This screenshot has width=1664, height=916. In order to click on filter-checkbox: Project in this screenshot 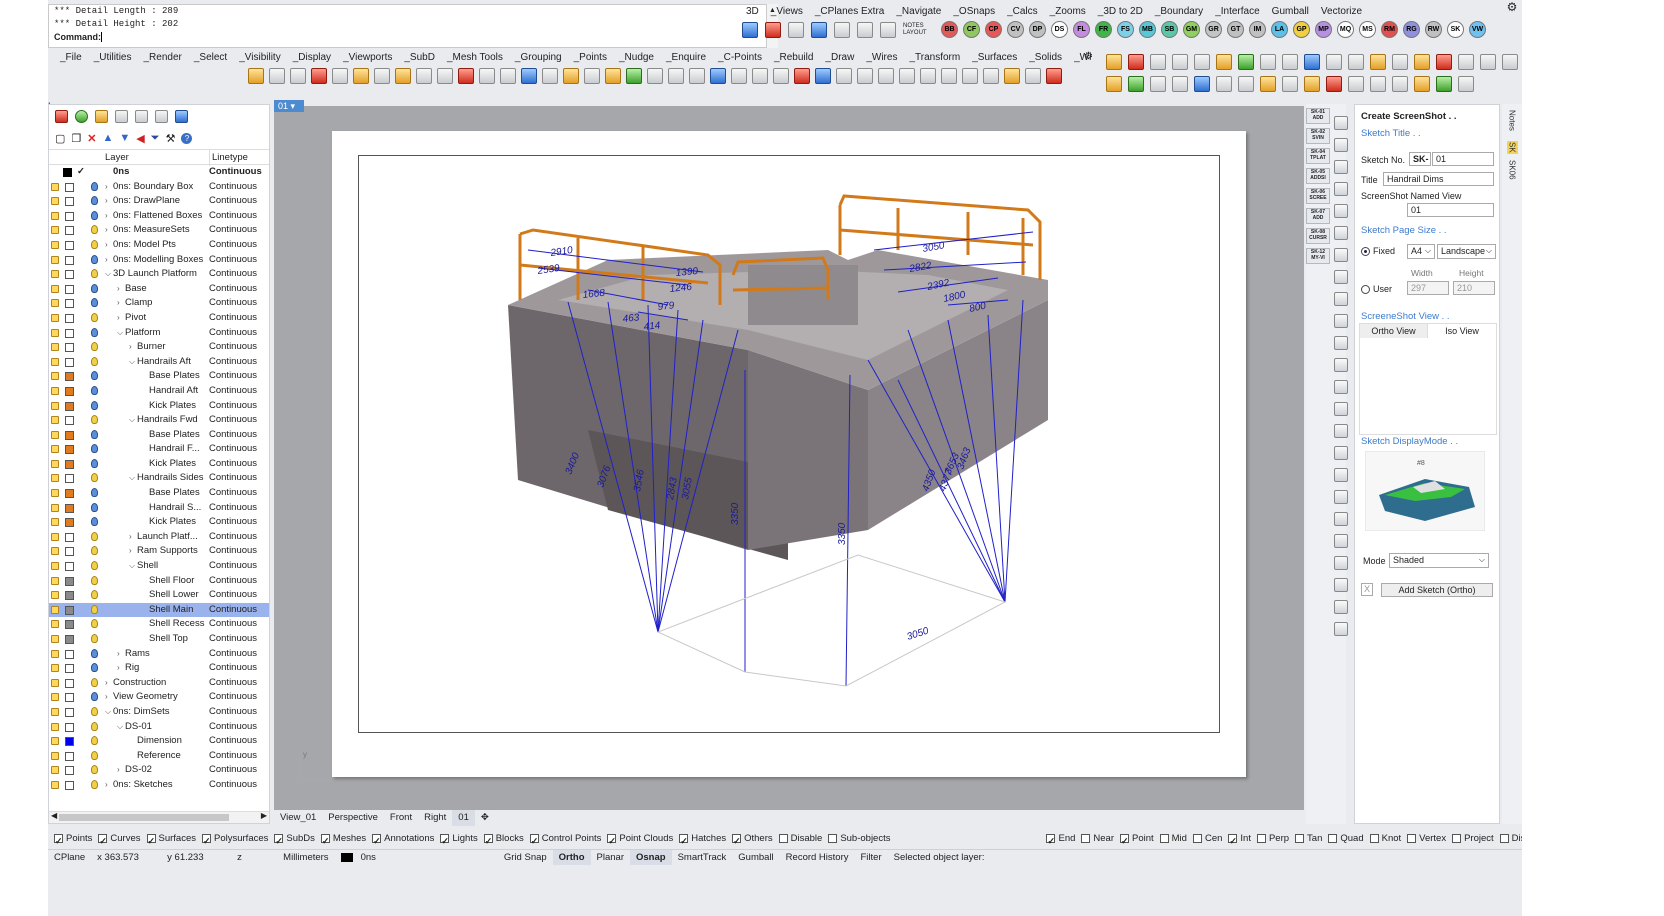, I will do `click(1473, 839)`.